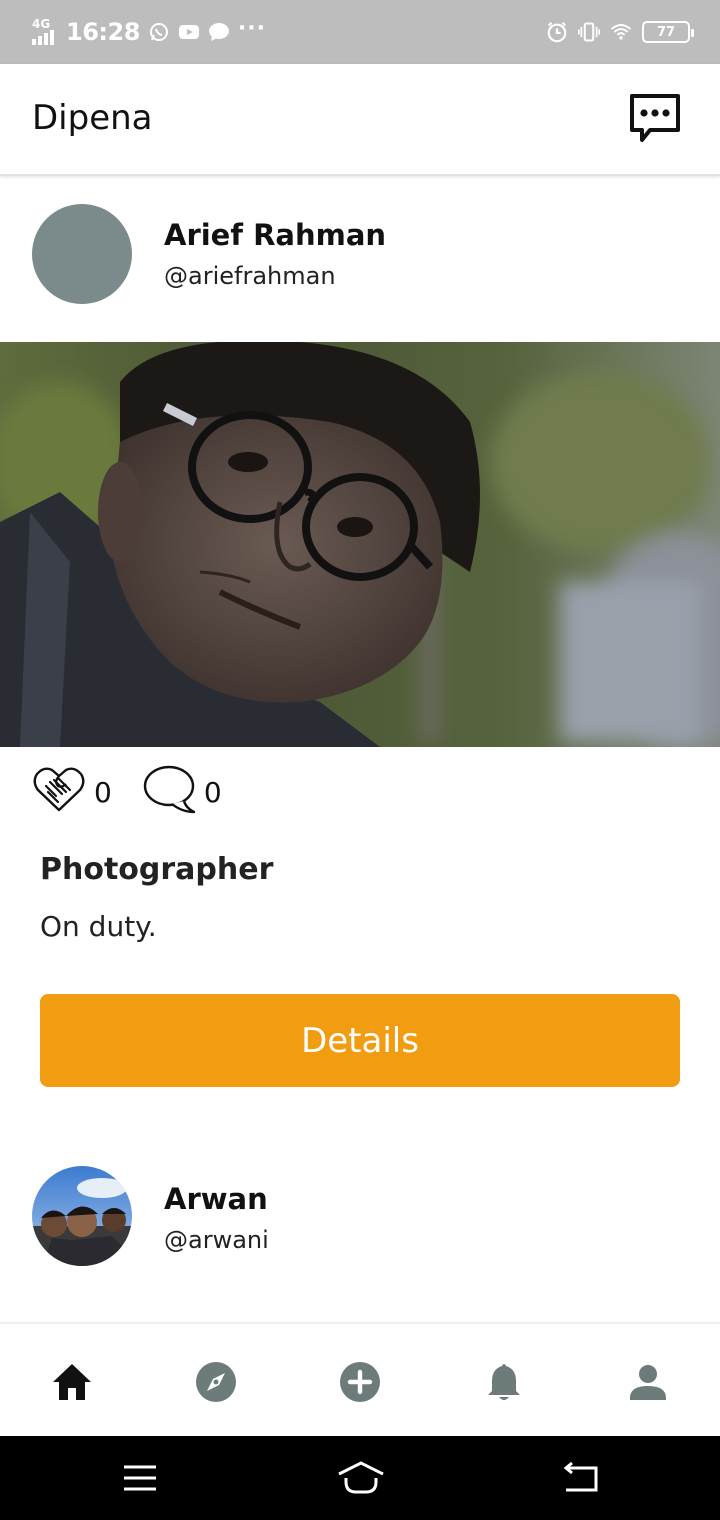 This screenshot has width=720, height=1520. Describe the element at coordinates (59, 792) in the screenshot. I see `handshake-icon` at that location.